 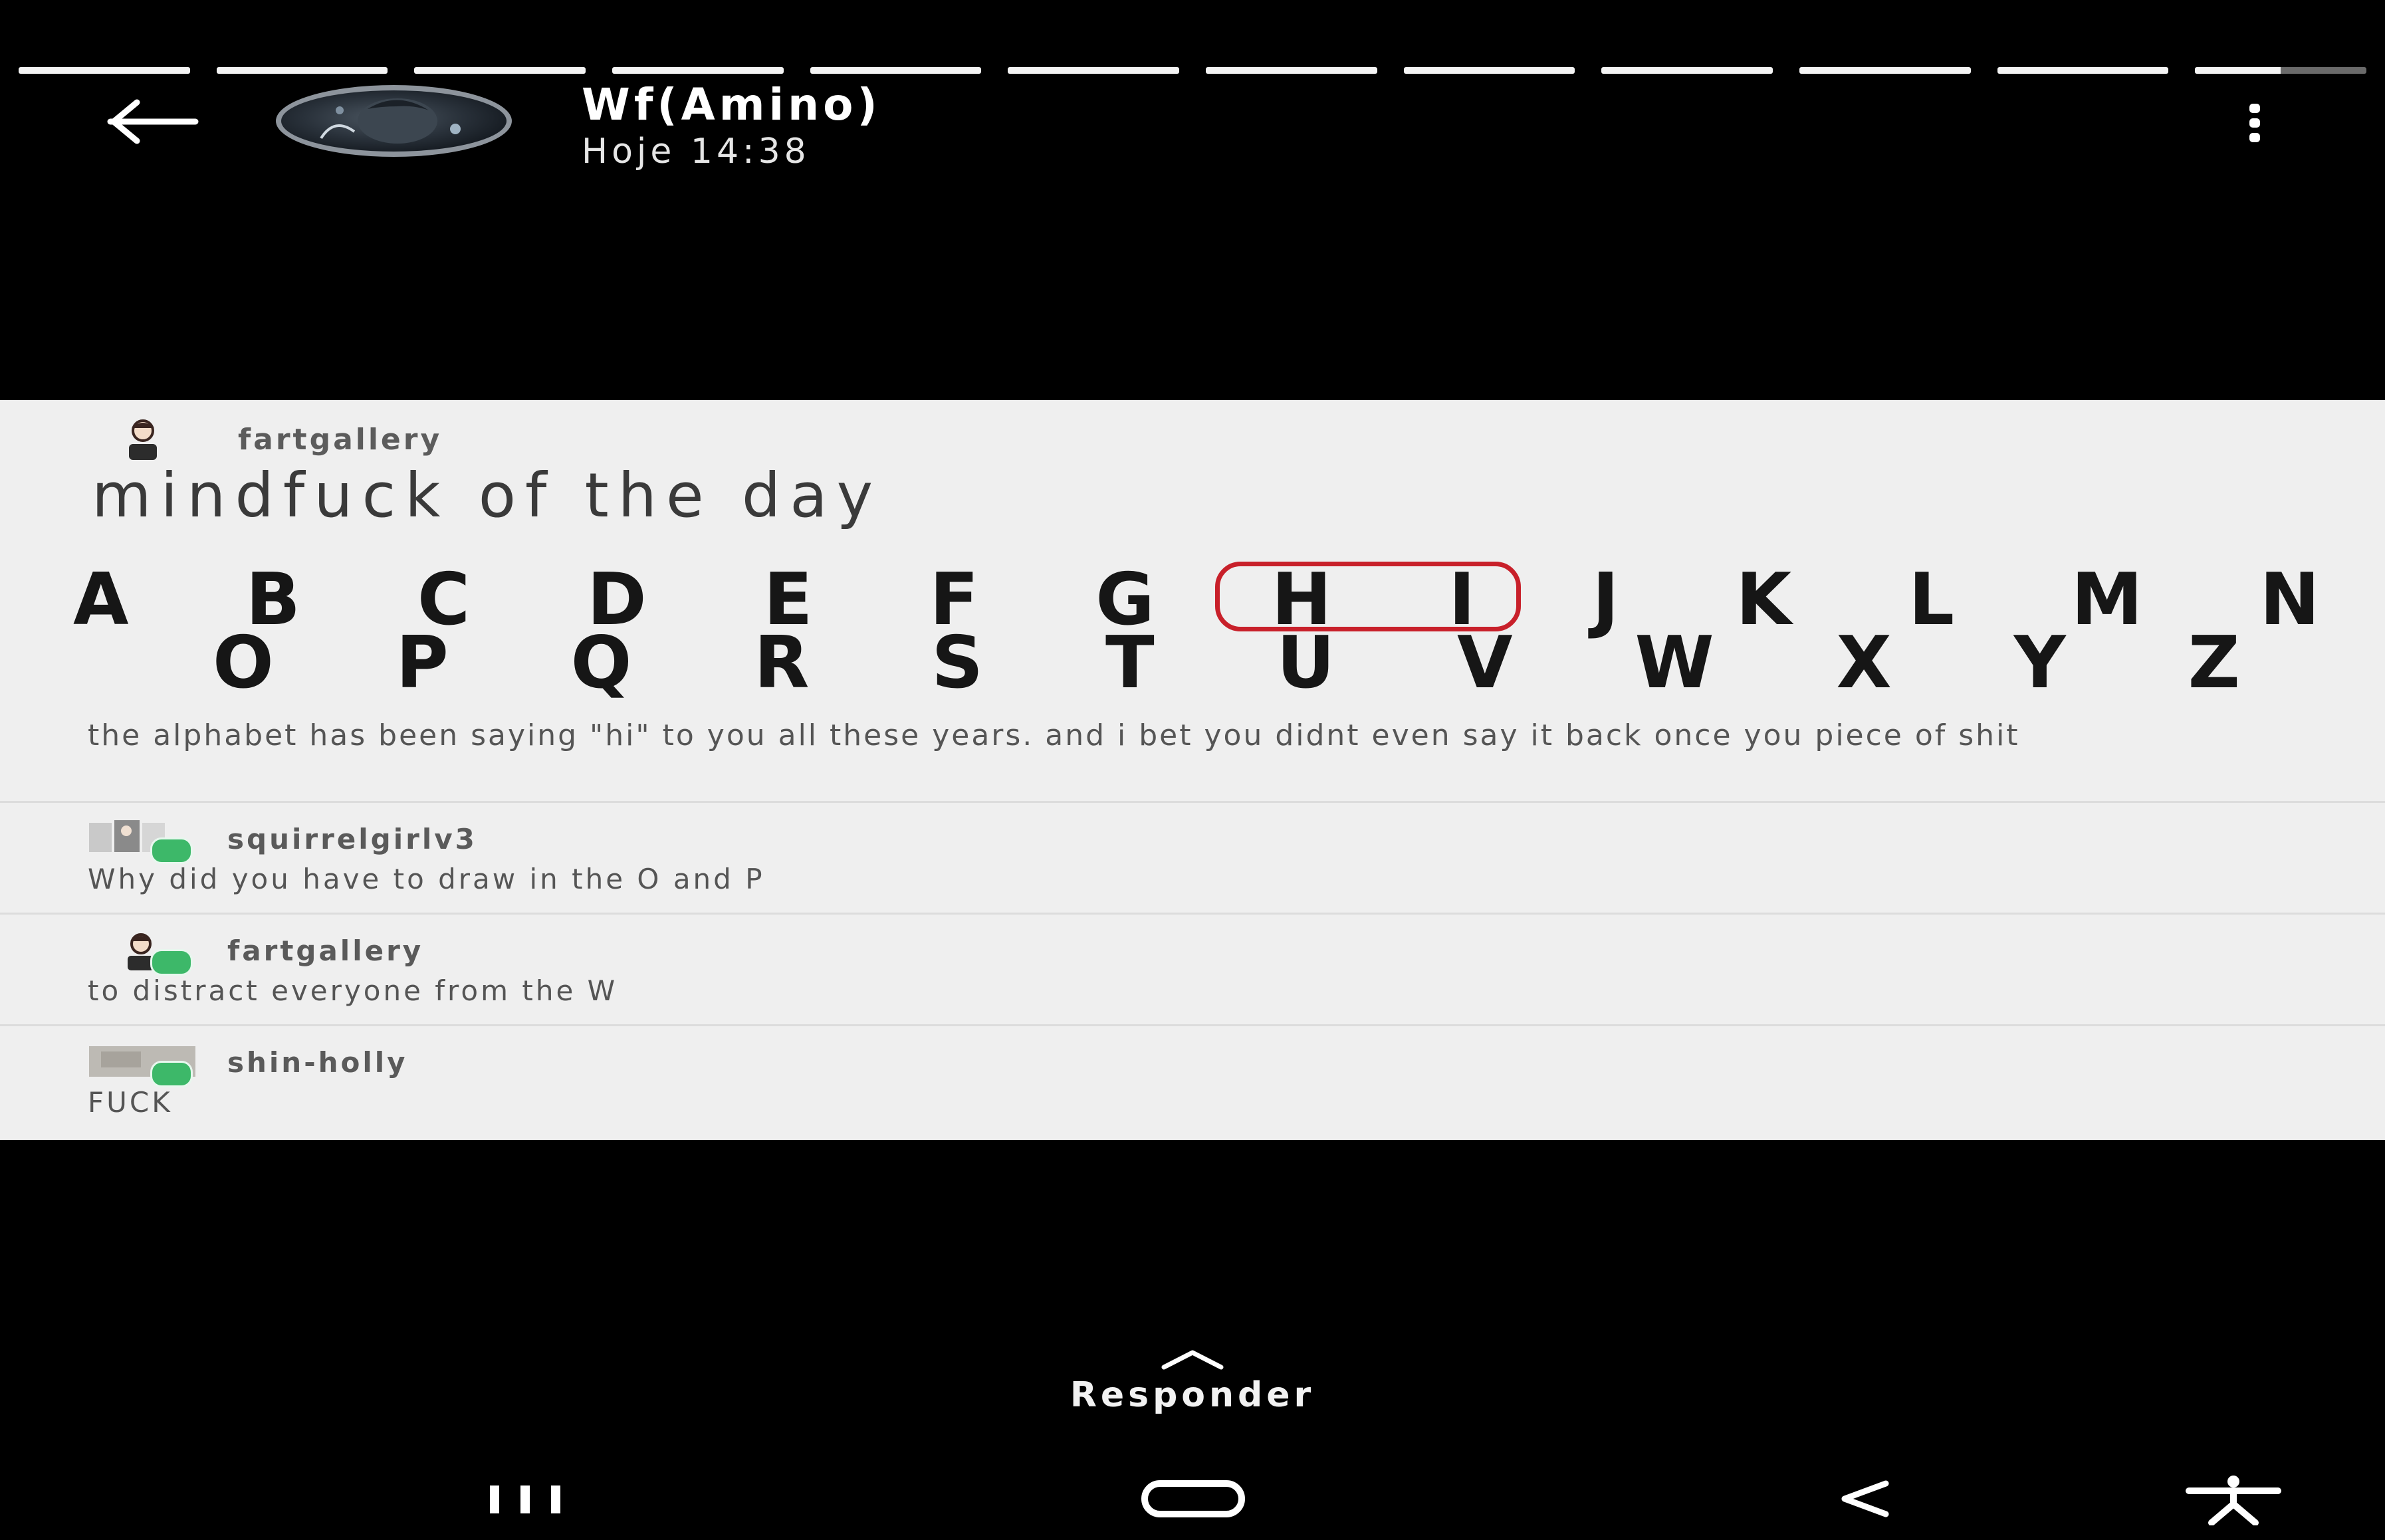 What do you see at coordinates (1485, 663) in the screenshot?
I see `alphabet-letter: V` at bounding box center [1485, 663].